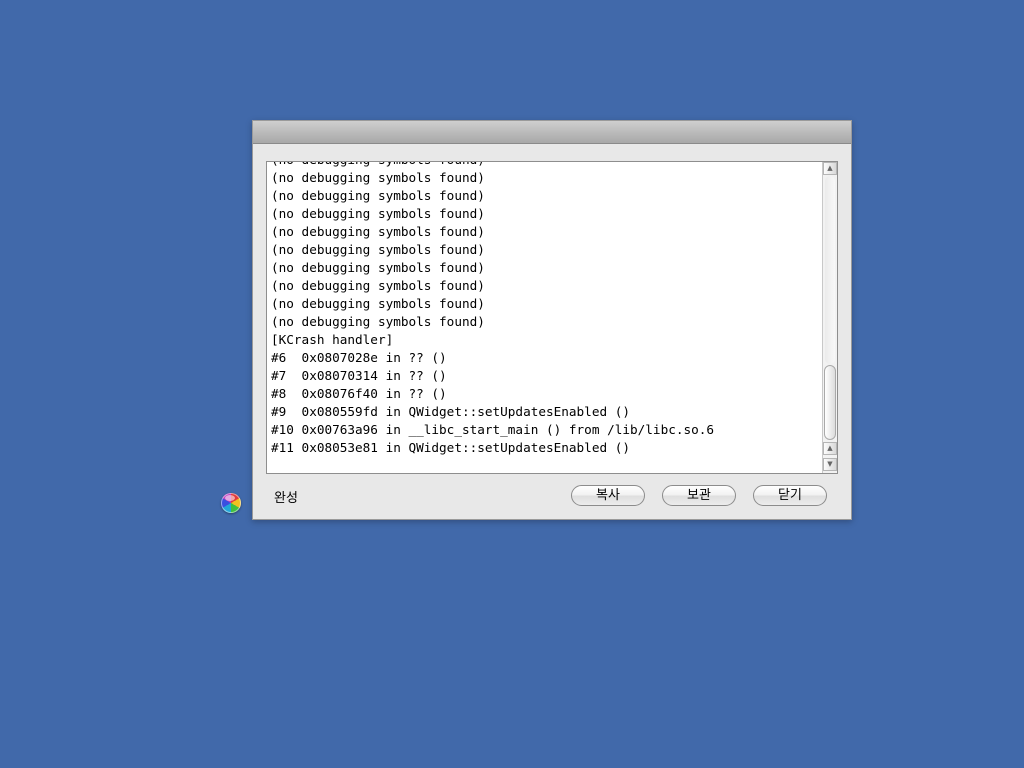 This screenshot has width=1024, height=768. Describe the element at coordinates (608, 495) in the screenshot. I see `copy-button: 복사` at that location.